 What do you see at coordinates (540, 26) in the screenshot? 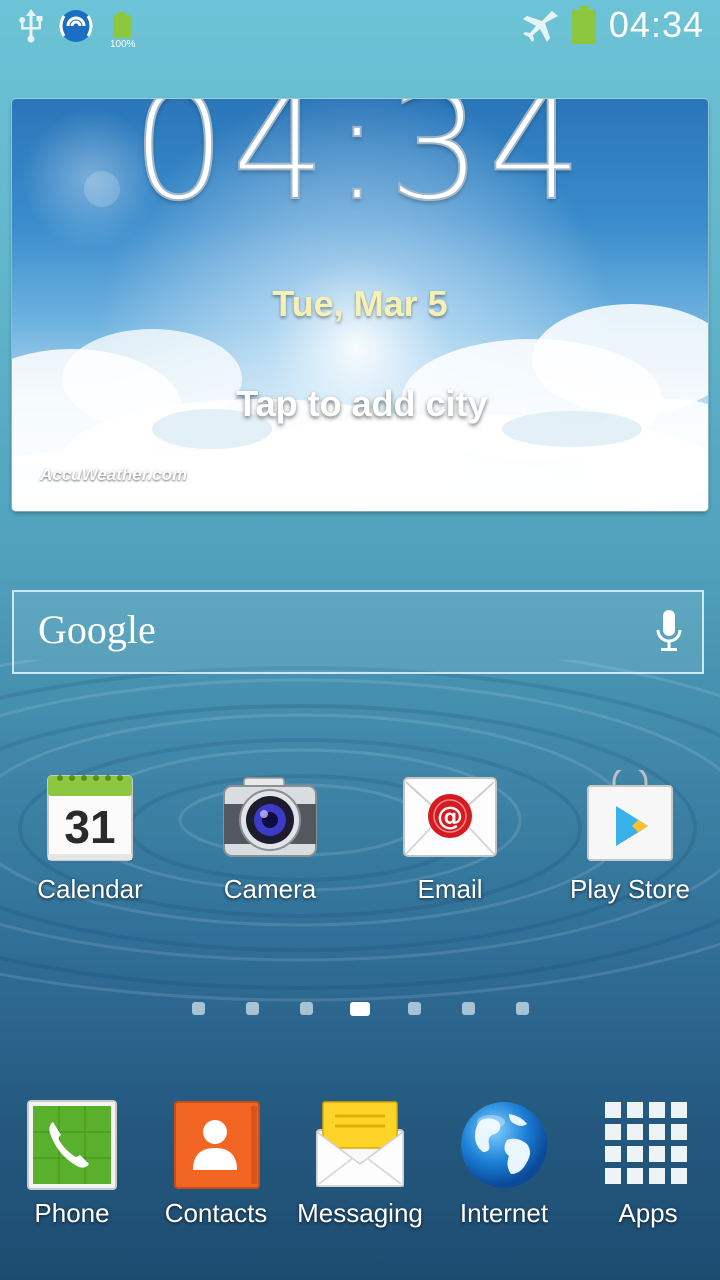
I see `airplane-mode-icon` at bounding box center [540, 26].